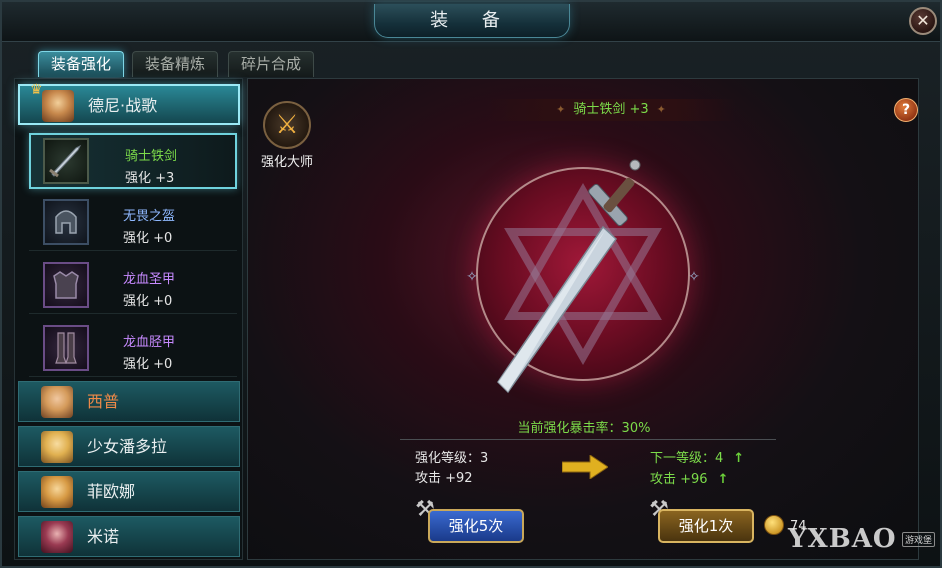 This screenshot has height=568, width=942. I want to click on title-bar: 装 备 ✕, so click(471, 22).